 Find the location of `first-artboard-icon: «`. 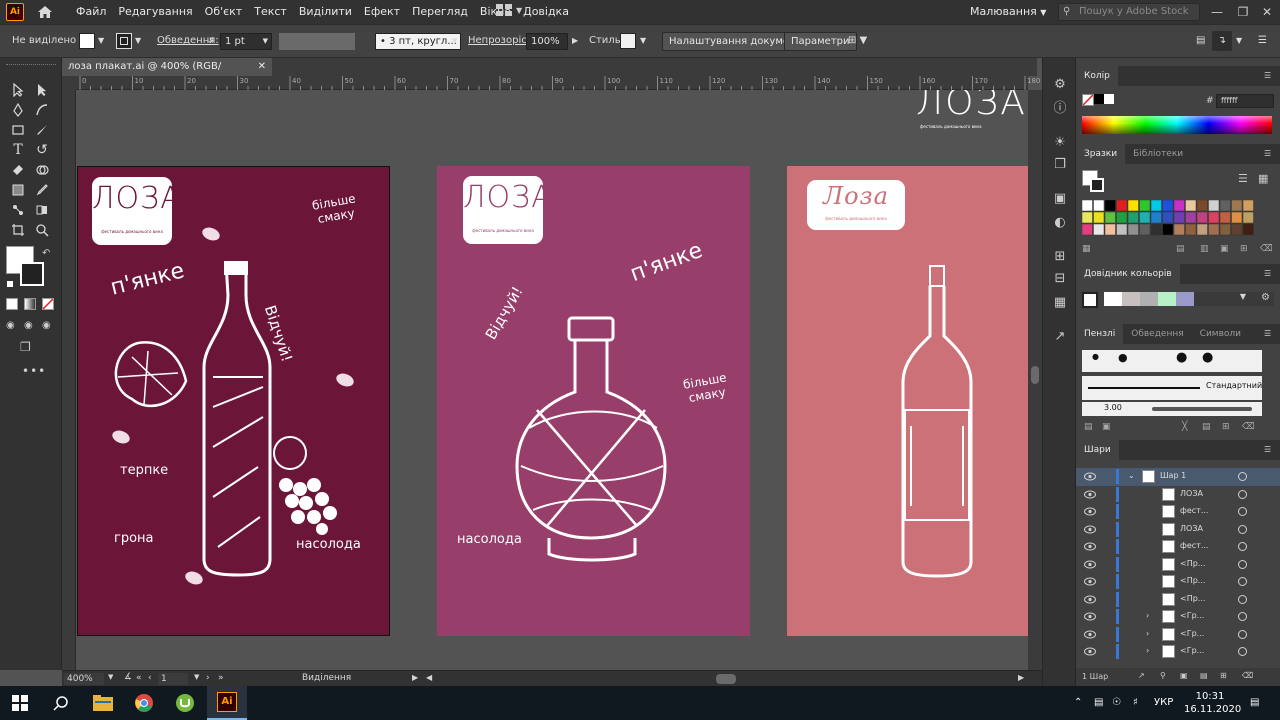

first-artboard-icon: « is located at coordinates (139, 678).